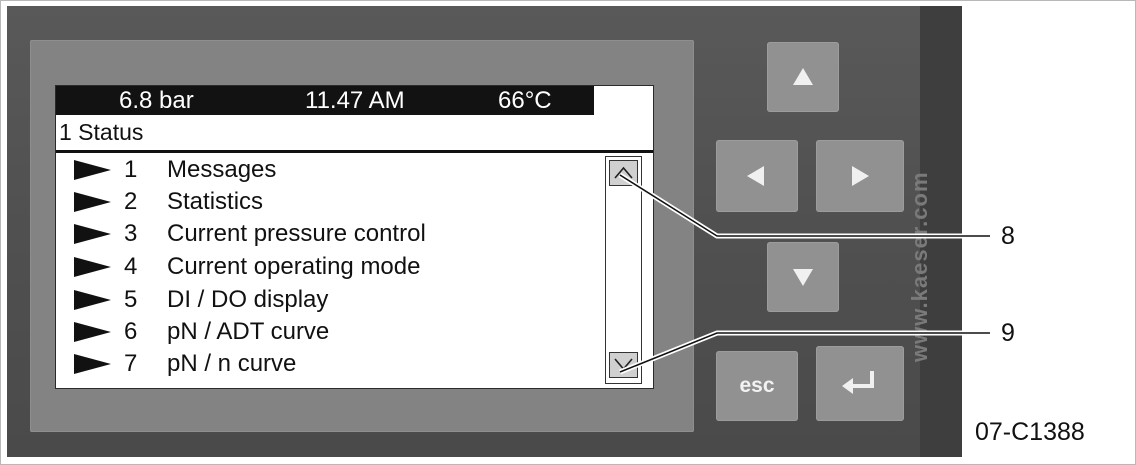  Describe the element at coordinates (1008, 333) in the screenshot. I see `callout-9: 9` at that location.